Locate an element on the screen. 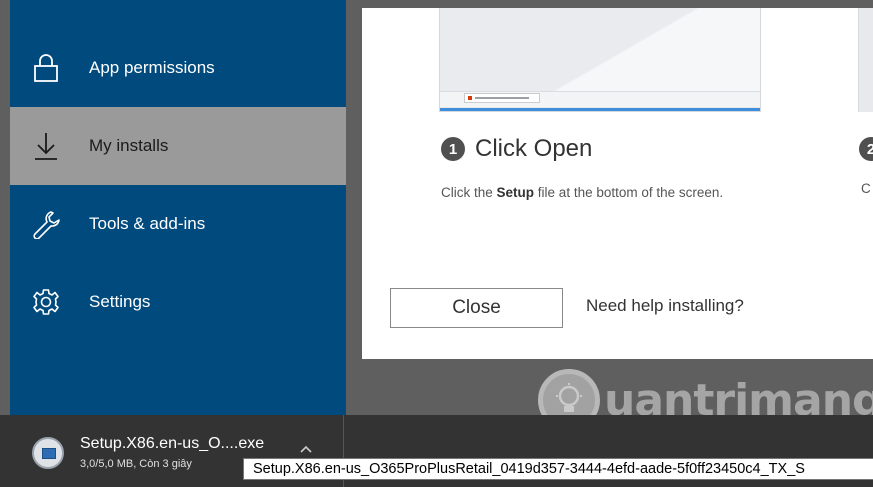 This screenshot has height=487, width=873. step-heading: 1 Click Open is located at coordinates (516, 149).